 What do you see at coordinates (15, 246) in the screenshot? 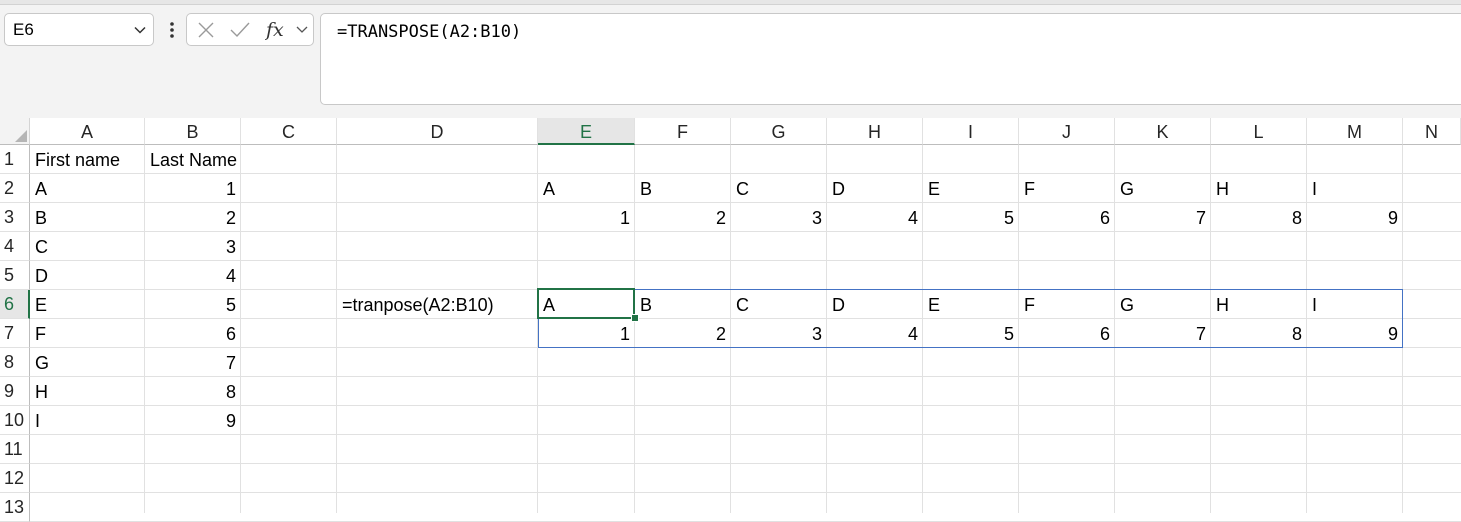
I see `row-header-4: 4` at bounding box center [15, 246].